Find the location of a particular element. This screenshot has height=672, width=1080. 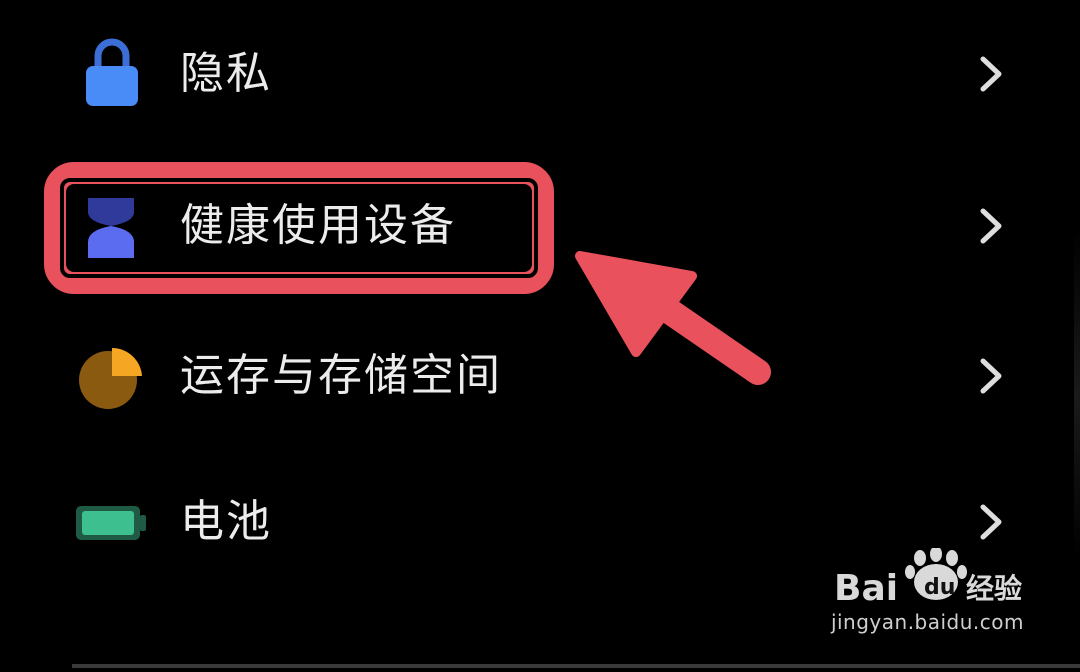

settings-item-label: 健康使用设备 is located at coordinates (318, 225).